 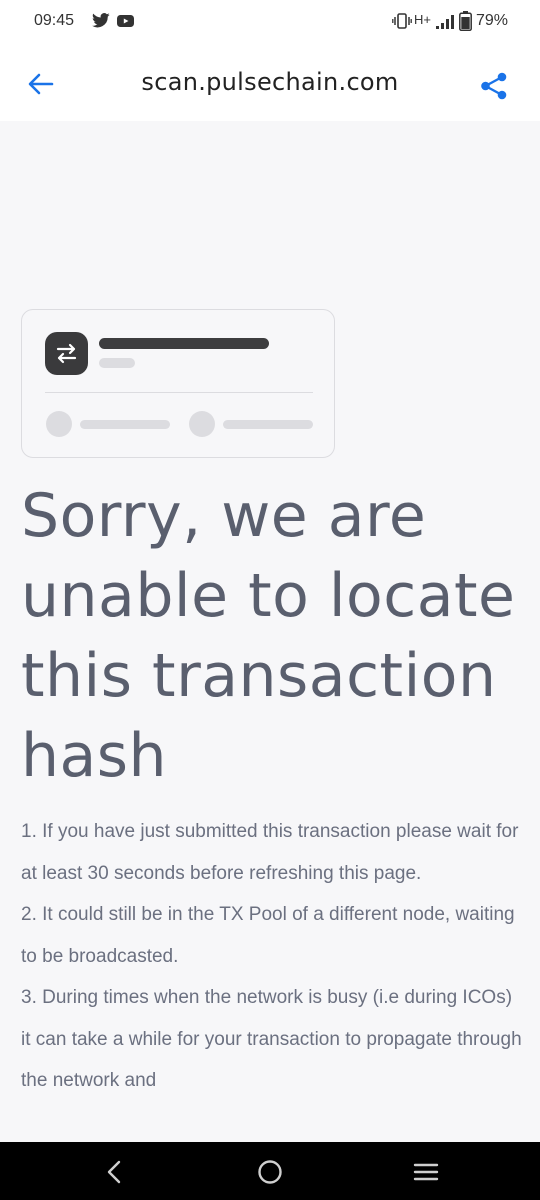 I want to click on system-navigation-bar, so click(x=270, y=1171).